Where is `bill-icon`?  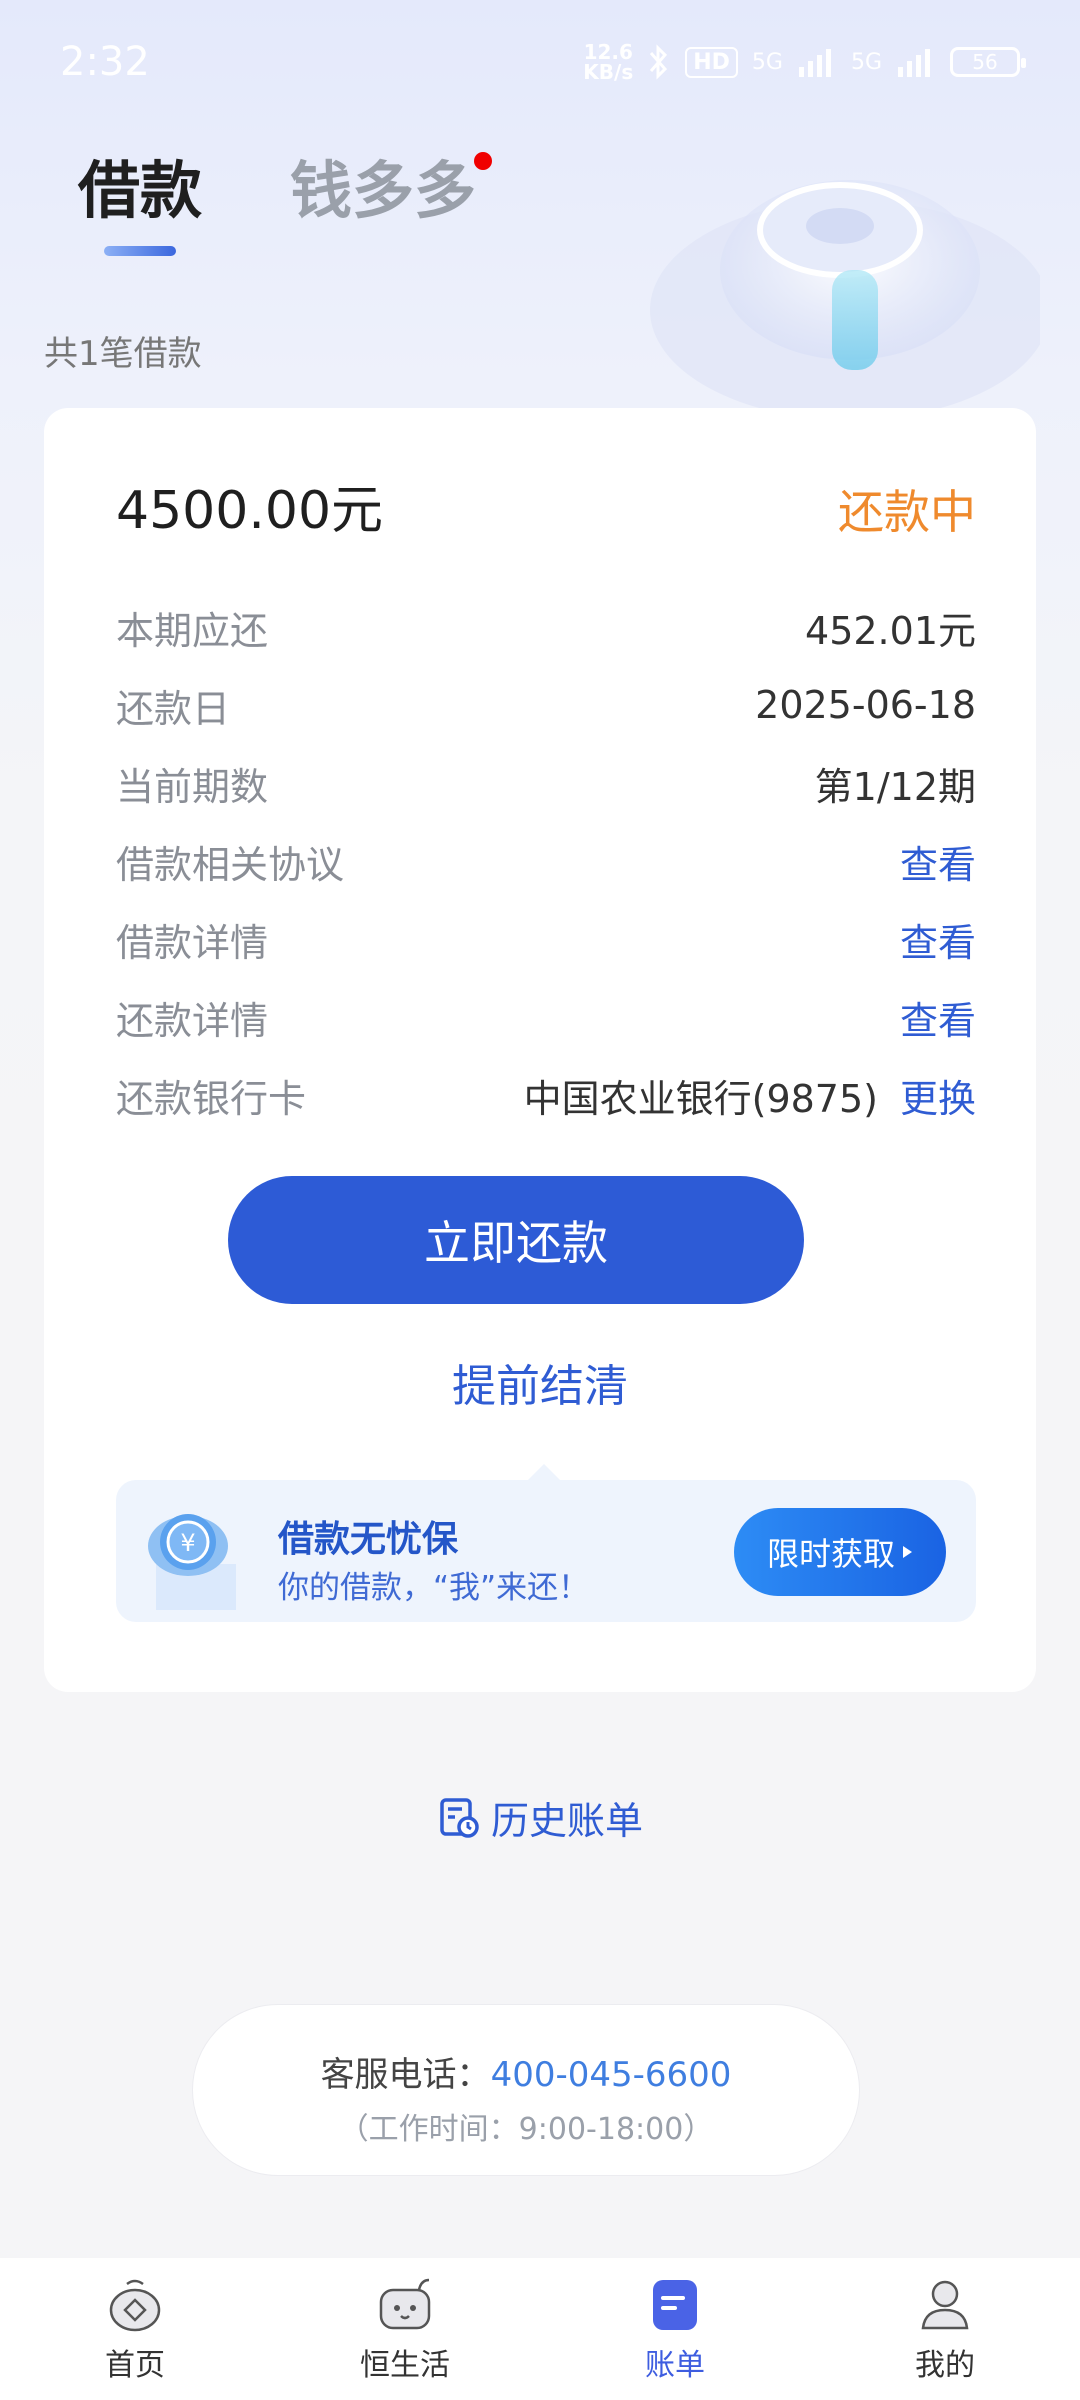
bill-icon is located at coordinates (675, 2305).